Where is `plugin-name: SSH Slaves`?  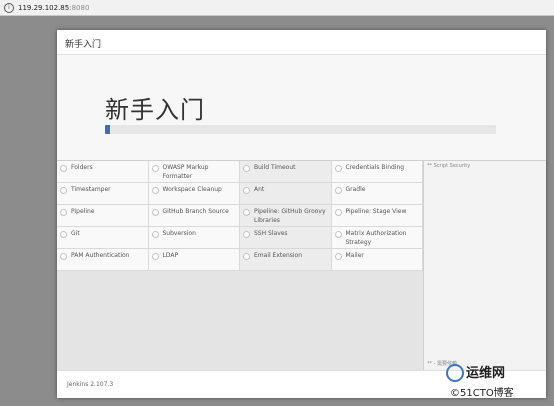 plugin-name: SSH Slaves is located at coordinates (271, 233).